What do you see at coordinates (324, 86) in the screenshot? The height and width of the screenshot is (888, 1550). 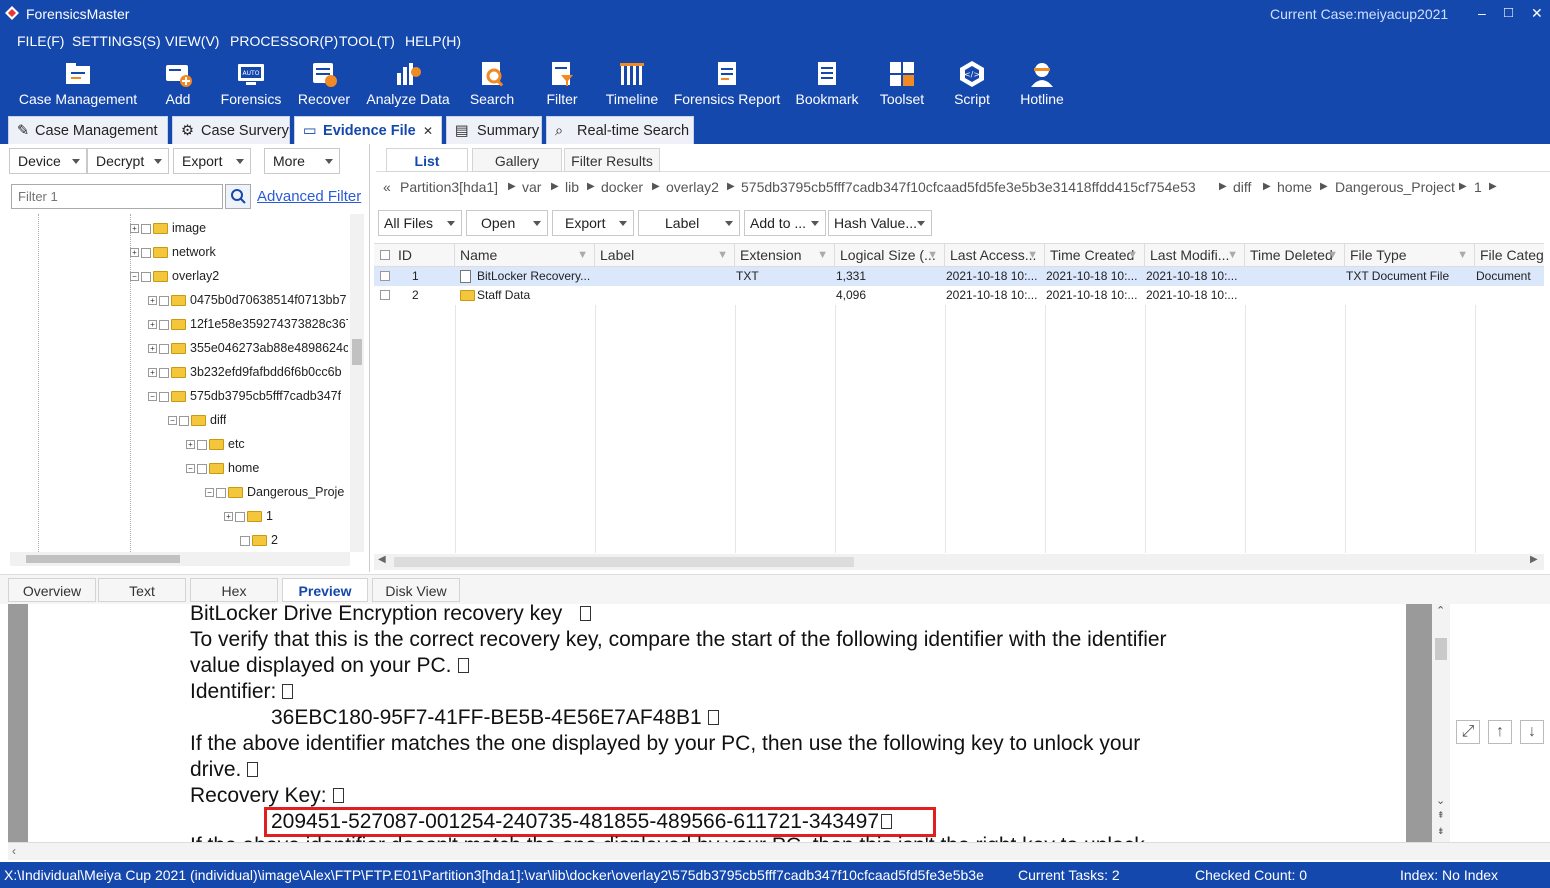 I see `recover-button: Recover` at bounding box center [324, 86].